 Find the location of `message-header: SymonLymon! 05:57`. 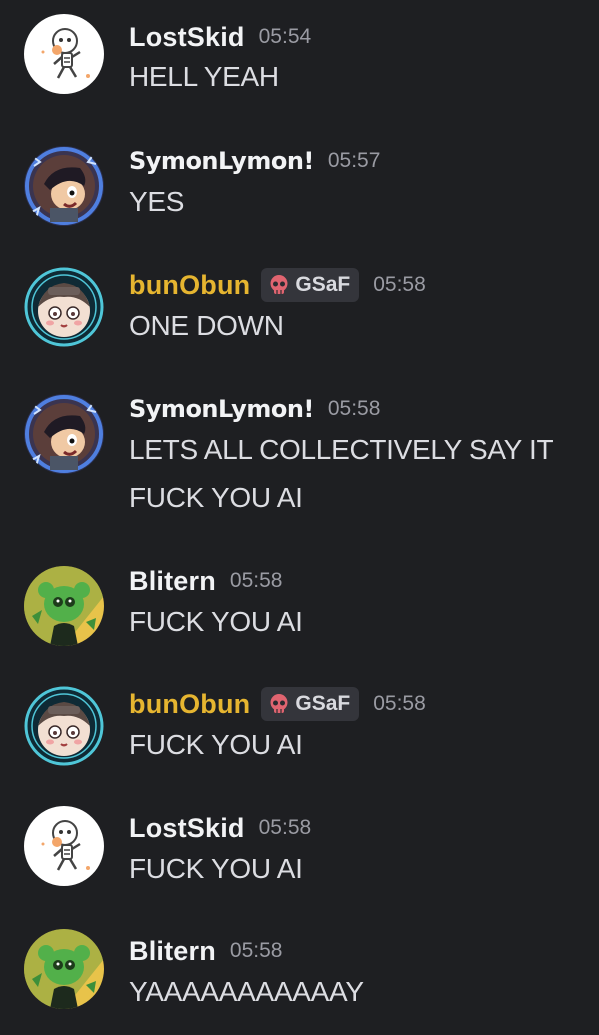

message-header: SymonLymon! 05:57 is located at coordinates (254, 161).